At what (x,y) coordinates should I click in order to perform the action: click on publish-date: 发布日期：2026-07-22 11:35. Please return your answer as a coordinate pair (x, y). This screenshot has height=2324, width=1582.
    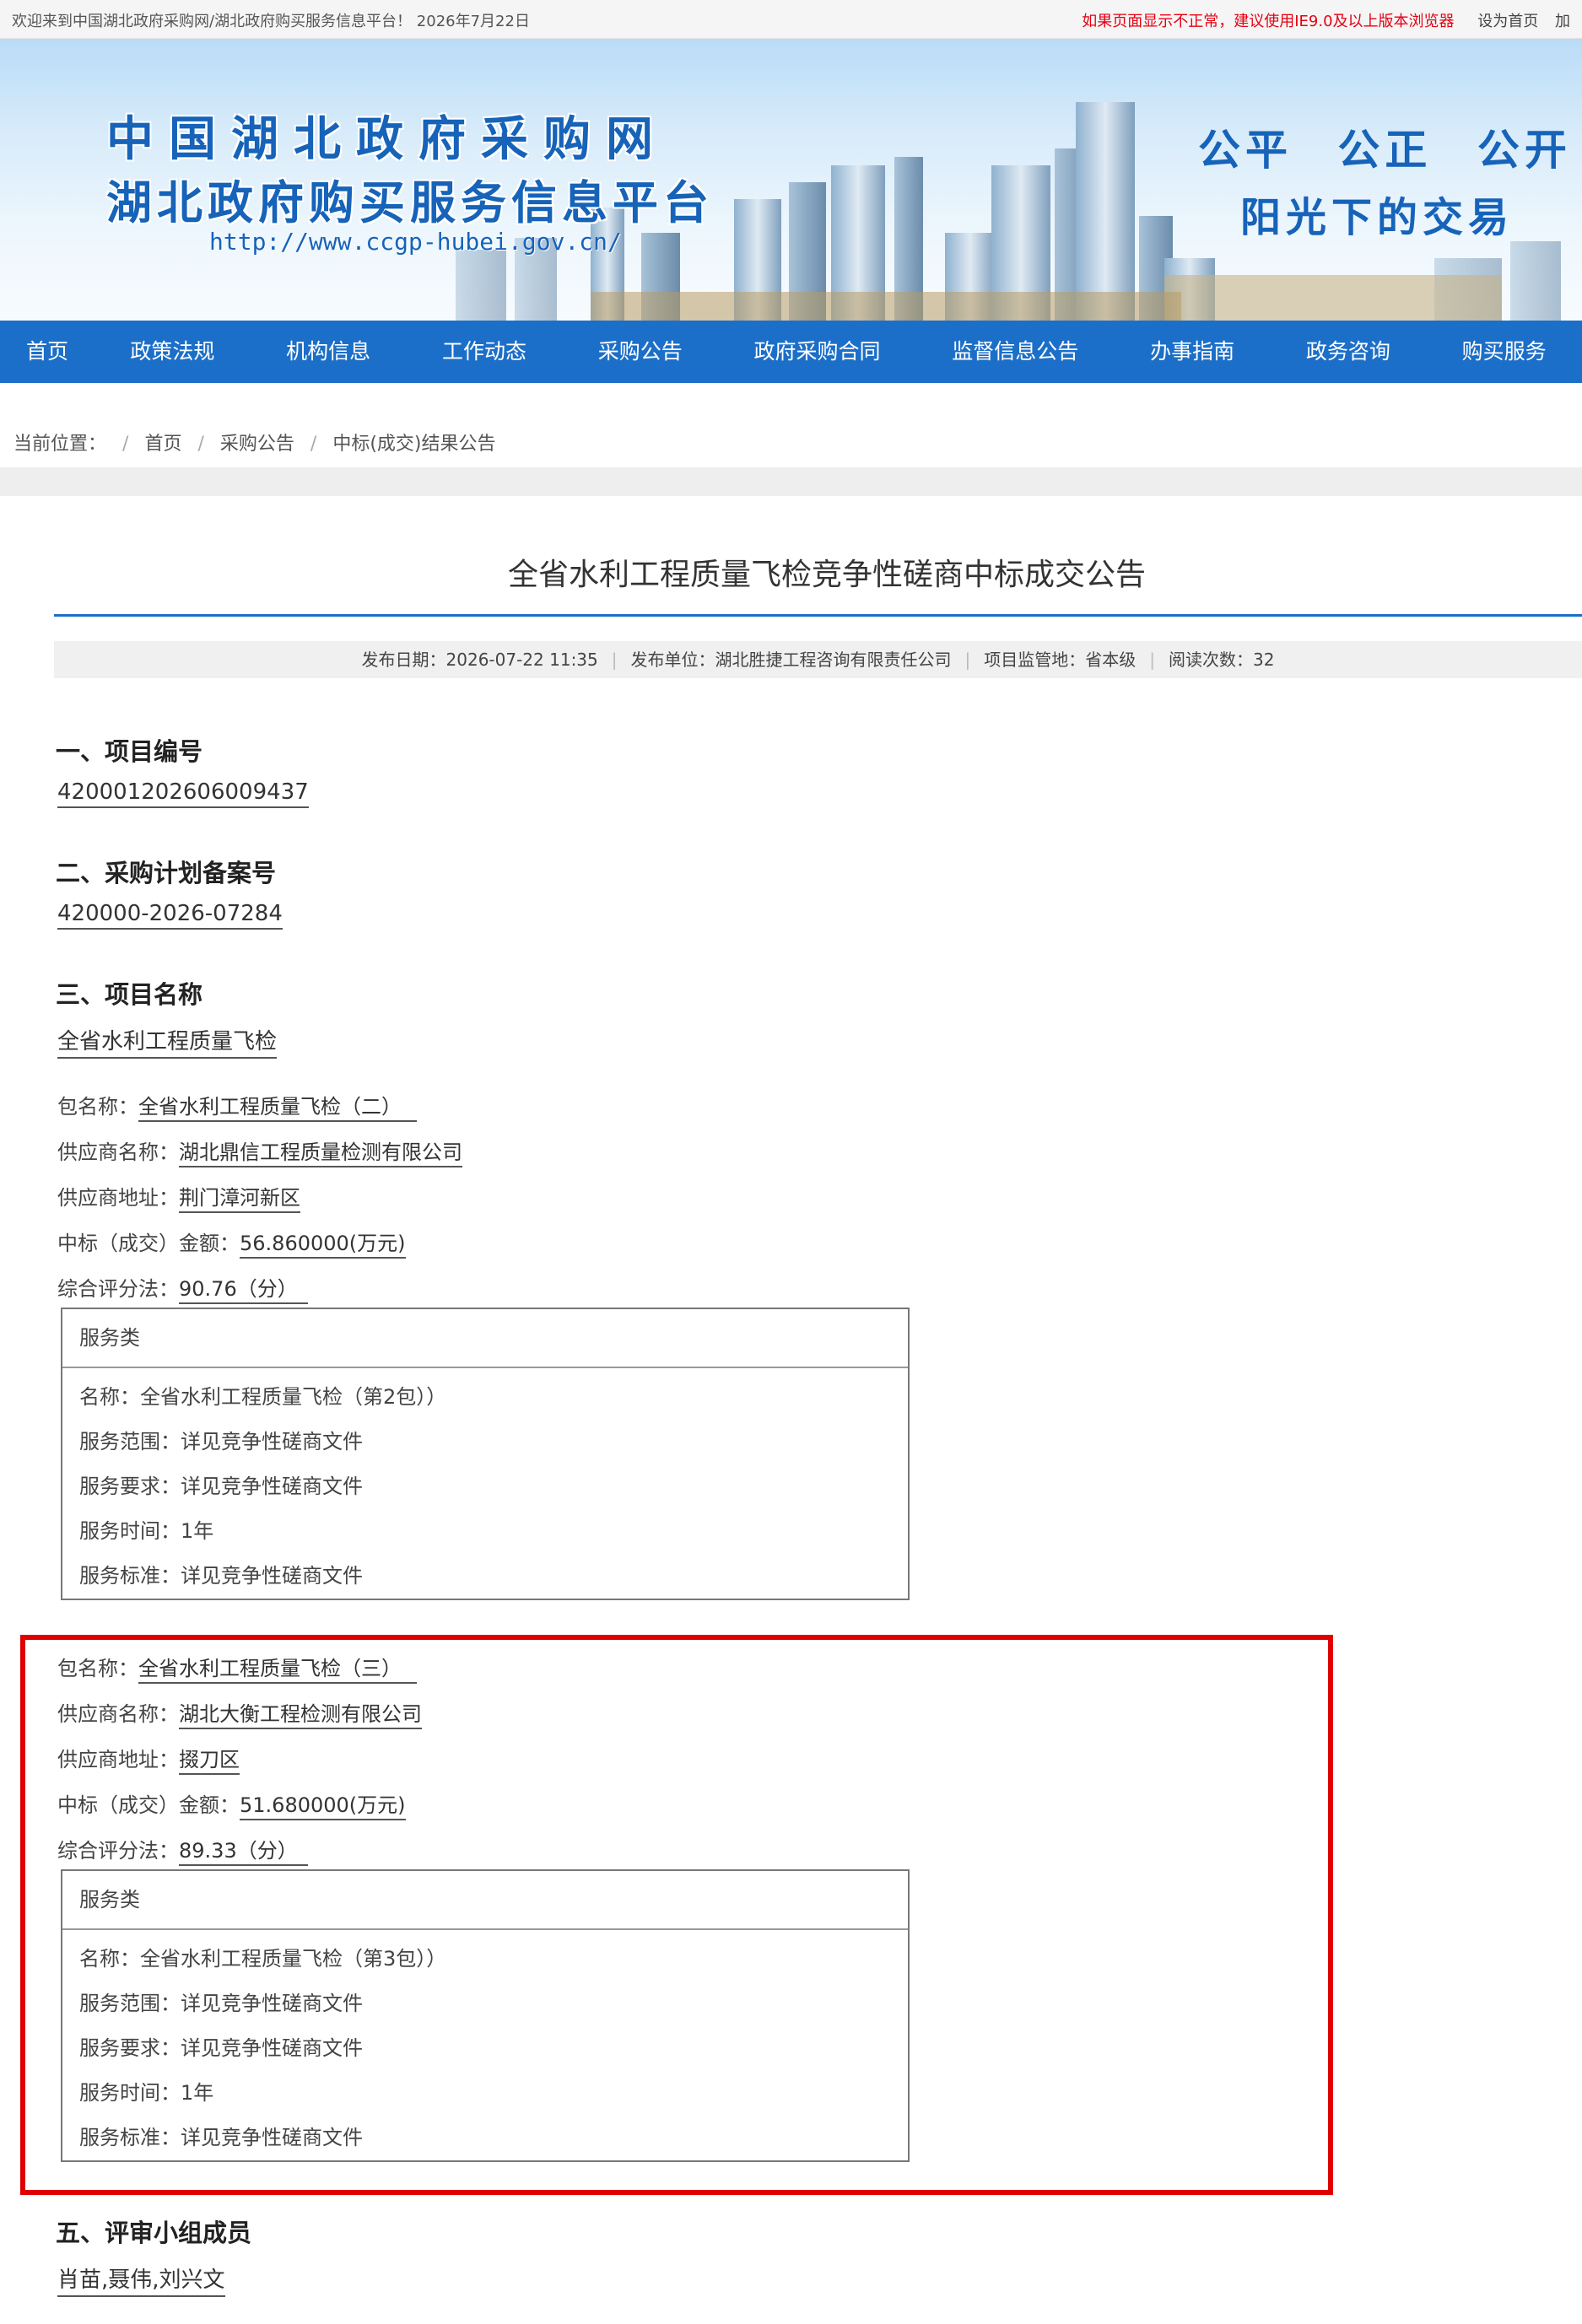
    Looking at the image, I should click on (479, 660).